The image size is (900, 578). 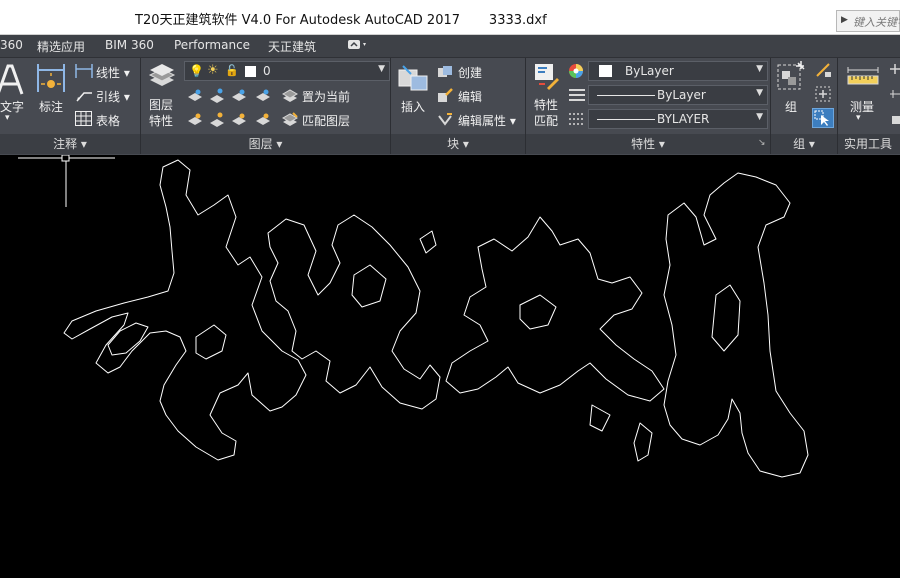 I want to click on search-placeholder: 键入关键字, so click(x=876, y=22).